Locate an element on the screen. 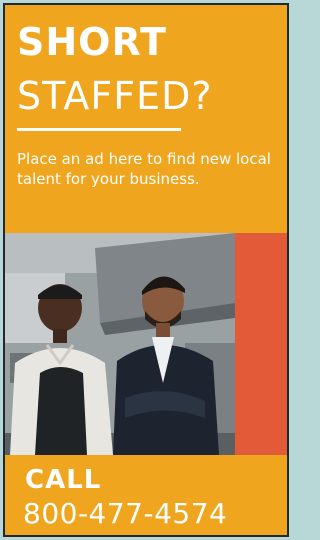 The width and height of the screenshot is (320, 540). phone-number: 800-477-4574 is located at coordinates (125, 514).